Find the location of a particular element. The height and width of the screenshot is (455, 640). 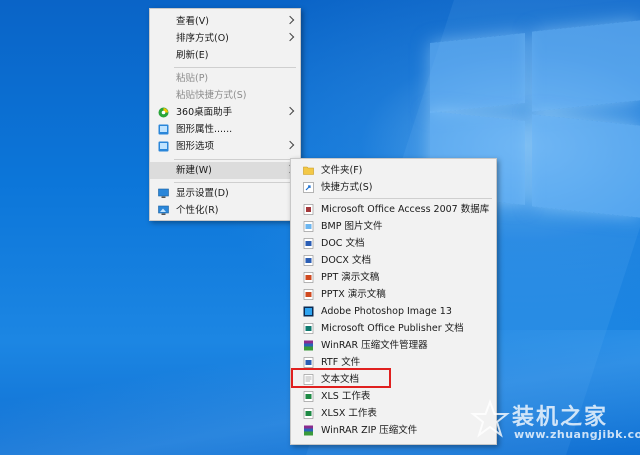

submenu-item-label: PPT 演示文稿 is located at coordinates (350, 277).